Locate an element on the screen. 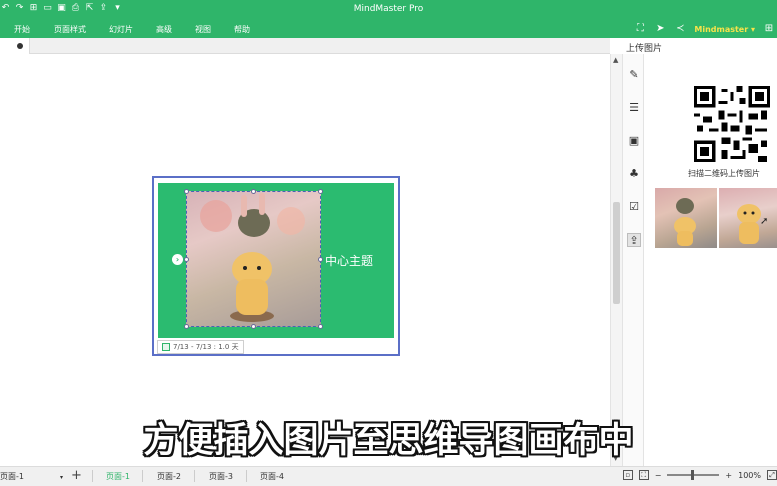 Image resolution: width=777 pixels, height=486 pixels. title-bar: ↶ ↷ ⊞ ▭ ▣ ⎙ ⇱ ⇪ ▾ MindMaster Pro is located at coordinates (388, 10).